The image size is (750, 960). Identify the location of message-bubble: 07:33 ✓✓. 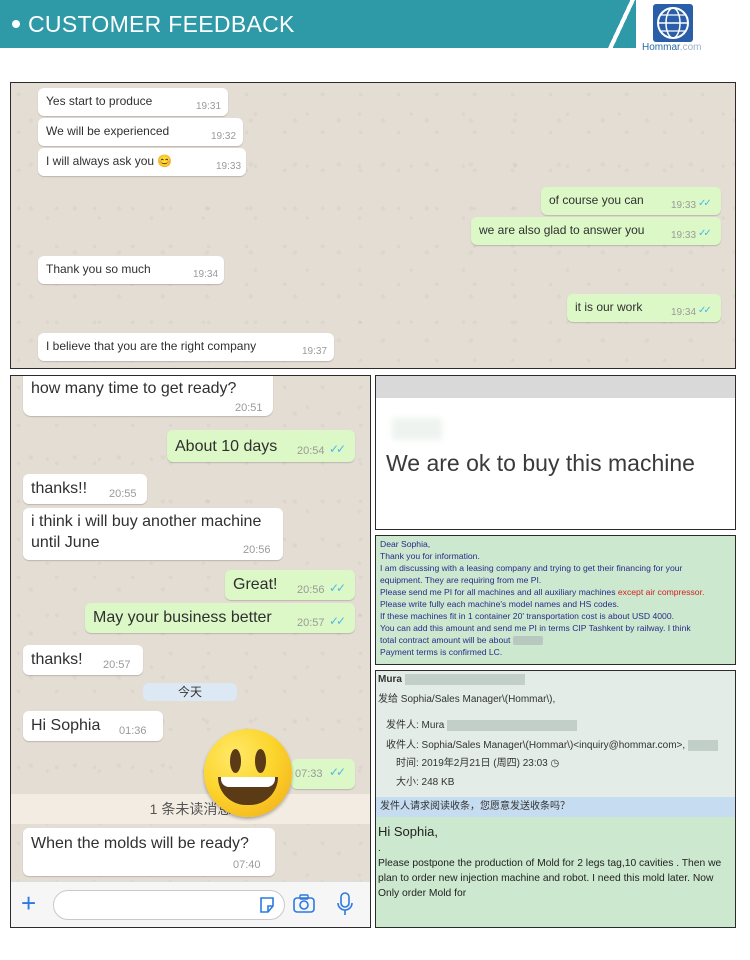
(323, 774).